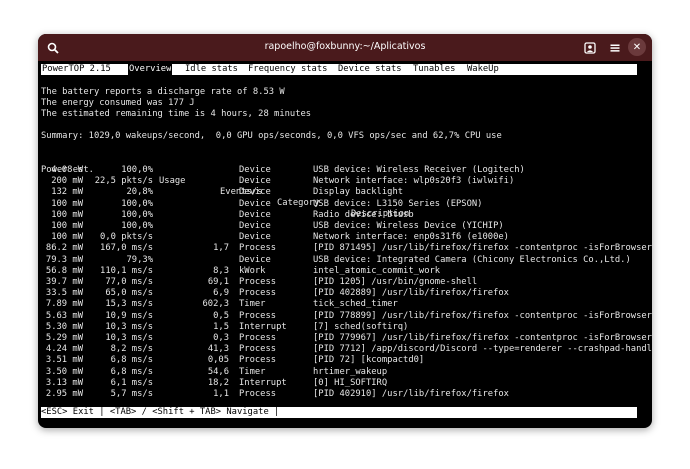 This screenshot has width=690, height=469. I want to click on cell-power: 3.13 mW, so click(64, 382).